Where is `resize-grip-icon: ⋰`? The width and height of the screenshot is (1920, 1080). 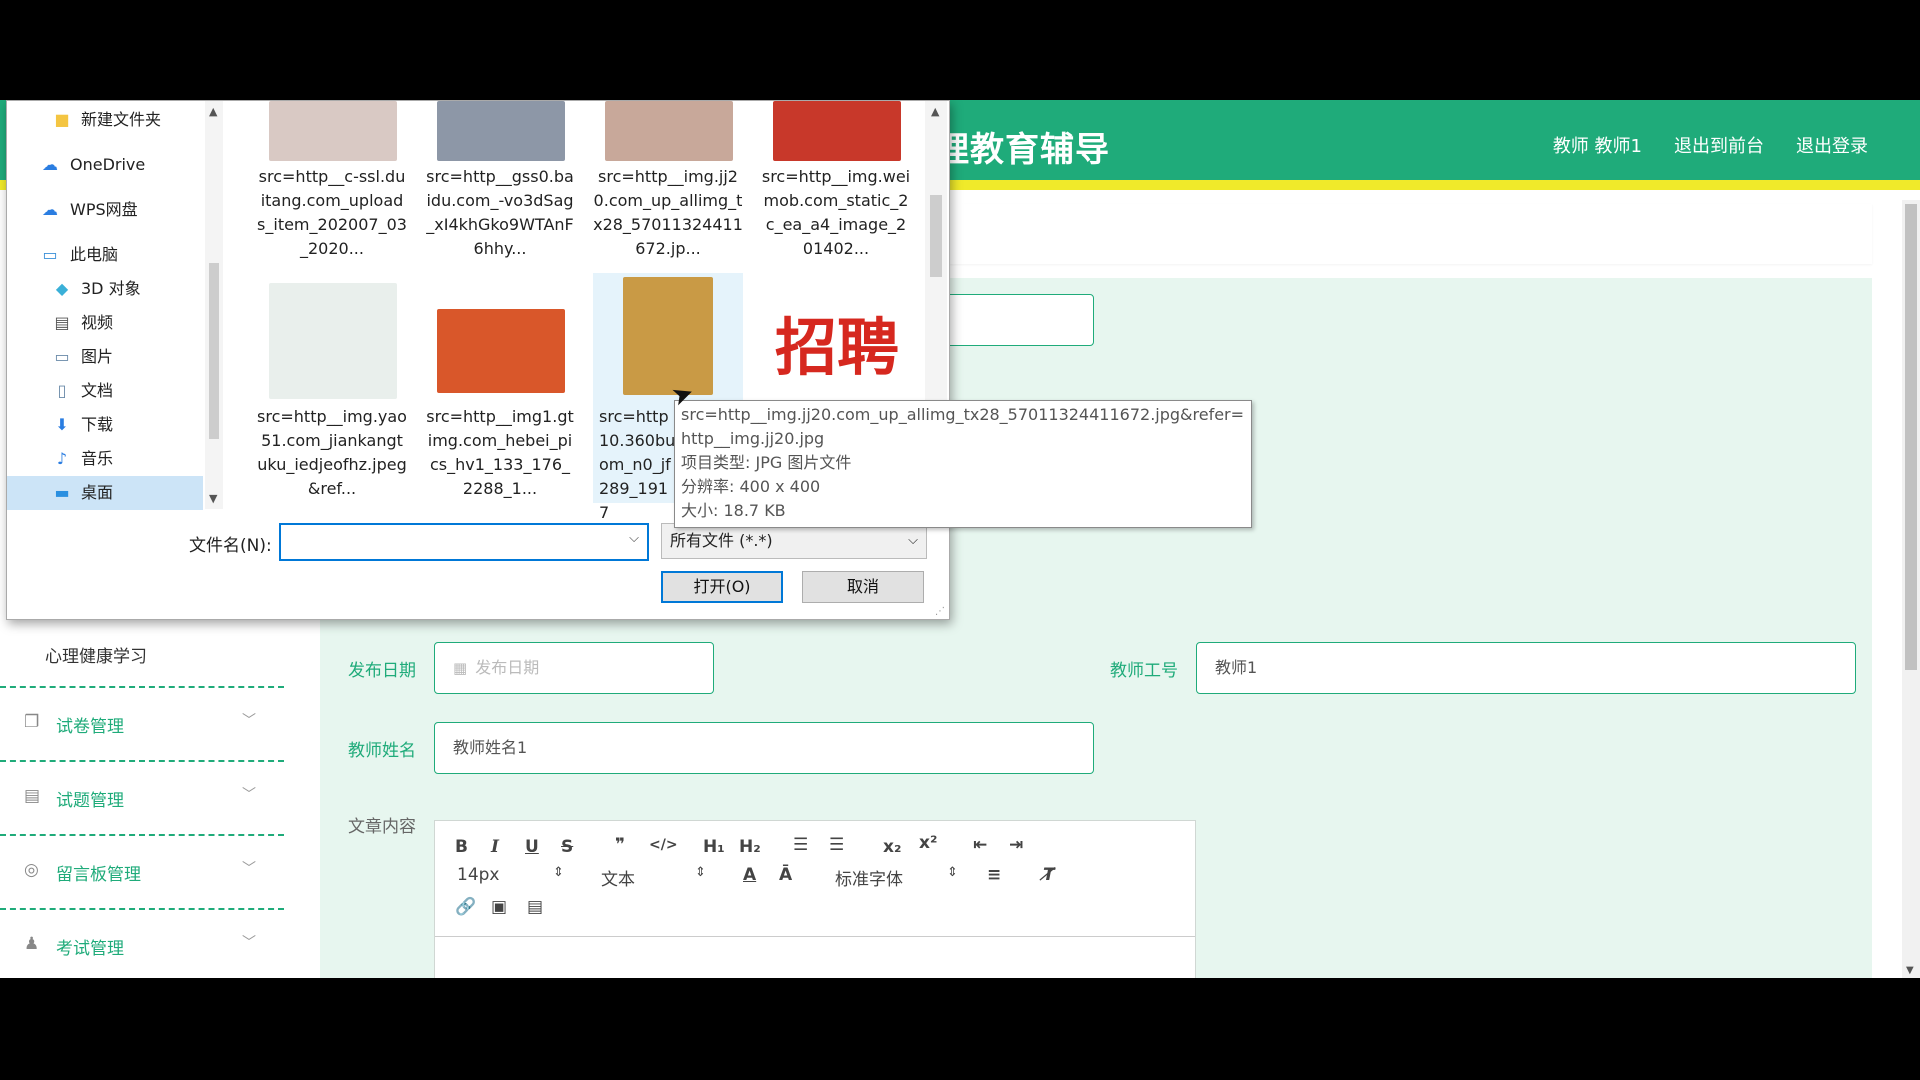
resize-grip-icon: ⋰ is located at coordinates (940, 611).